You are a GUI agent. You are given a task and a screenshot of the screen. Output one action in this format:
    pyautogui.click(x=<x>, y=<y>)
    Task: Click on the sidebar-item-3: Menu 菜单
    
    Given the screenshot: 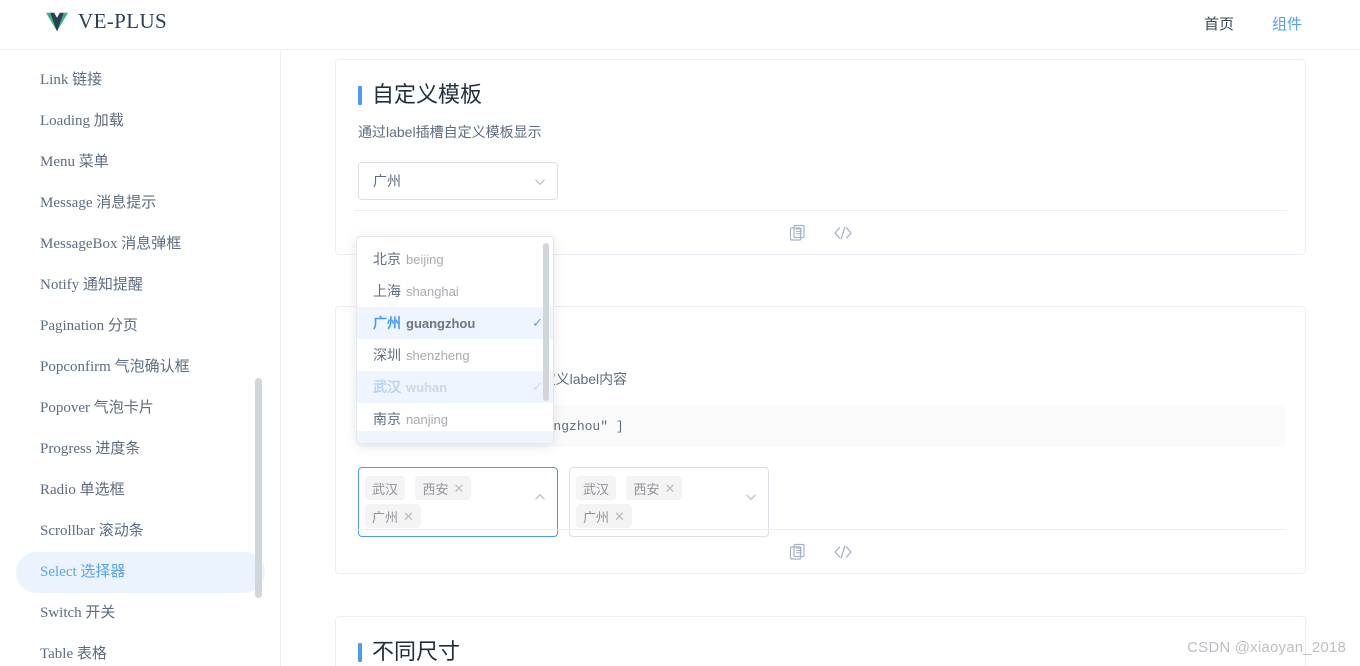 What is the action you would take?
    pyautogui.click(x=140, y=162)
    